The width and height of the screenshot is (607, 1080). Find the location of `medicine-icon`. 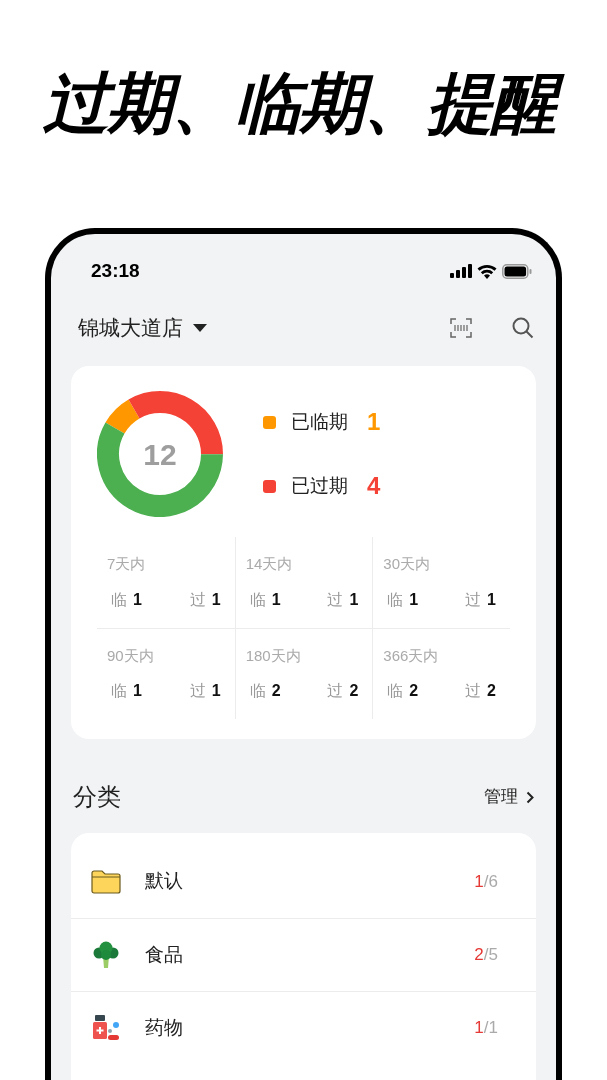

medicine-icon is located at coordinates (106, 1028).